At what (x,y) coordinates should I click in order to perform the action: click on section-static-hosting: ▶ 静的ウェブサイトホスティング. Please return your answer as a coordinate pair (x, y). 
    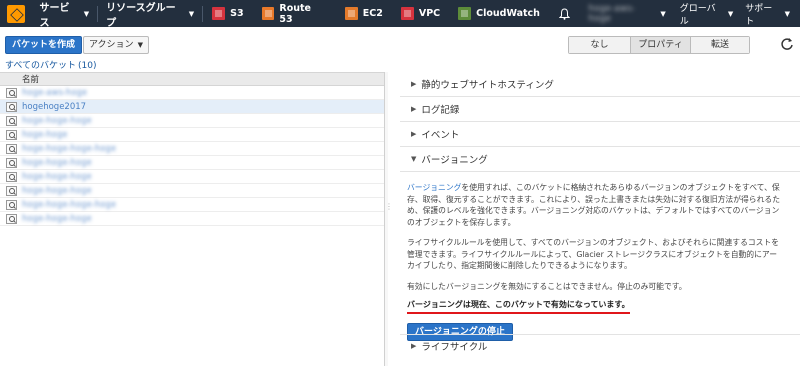
    Looking at the image, I should click on (600, 84).